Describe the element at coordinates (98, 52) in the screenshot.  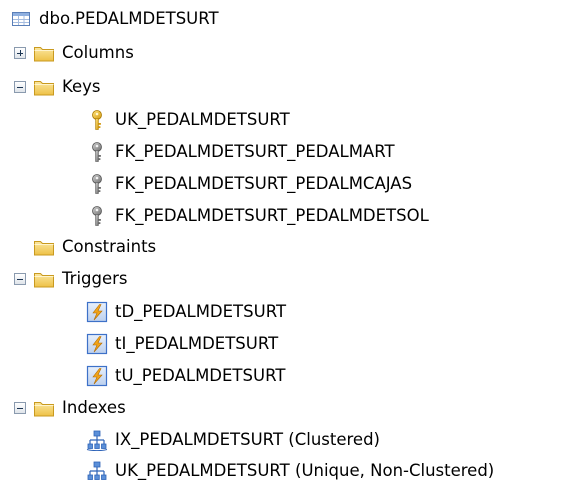
I see `columns-label: Columns` at that location.